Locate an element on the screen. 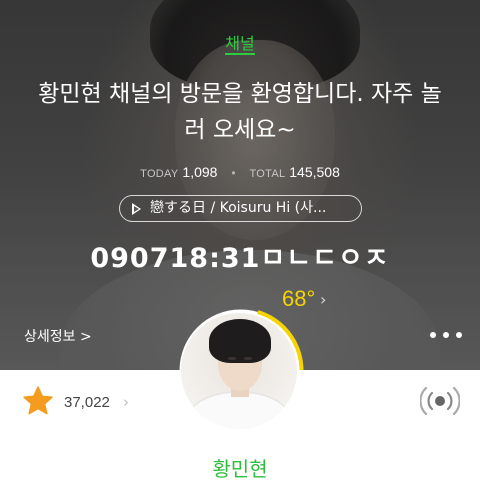 This screenshot has height=483, width=480. channel-tab-underline is located at coordinates (240, 54).